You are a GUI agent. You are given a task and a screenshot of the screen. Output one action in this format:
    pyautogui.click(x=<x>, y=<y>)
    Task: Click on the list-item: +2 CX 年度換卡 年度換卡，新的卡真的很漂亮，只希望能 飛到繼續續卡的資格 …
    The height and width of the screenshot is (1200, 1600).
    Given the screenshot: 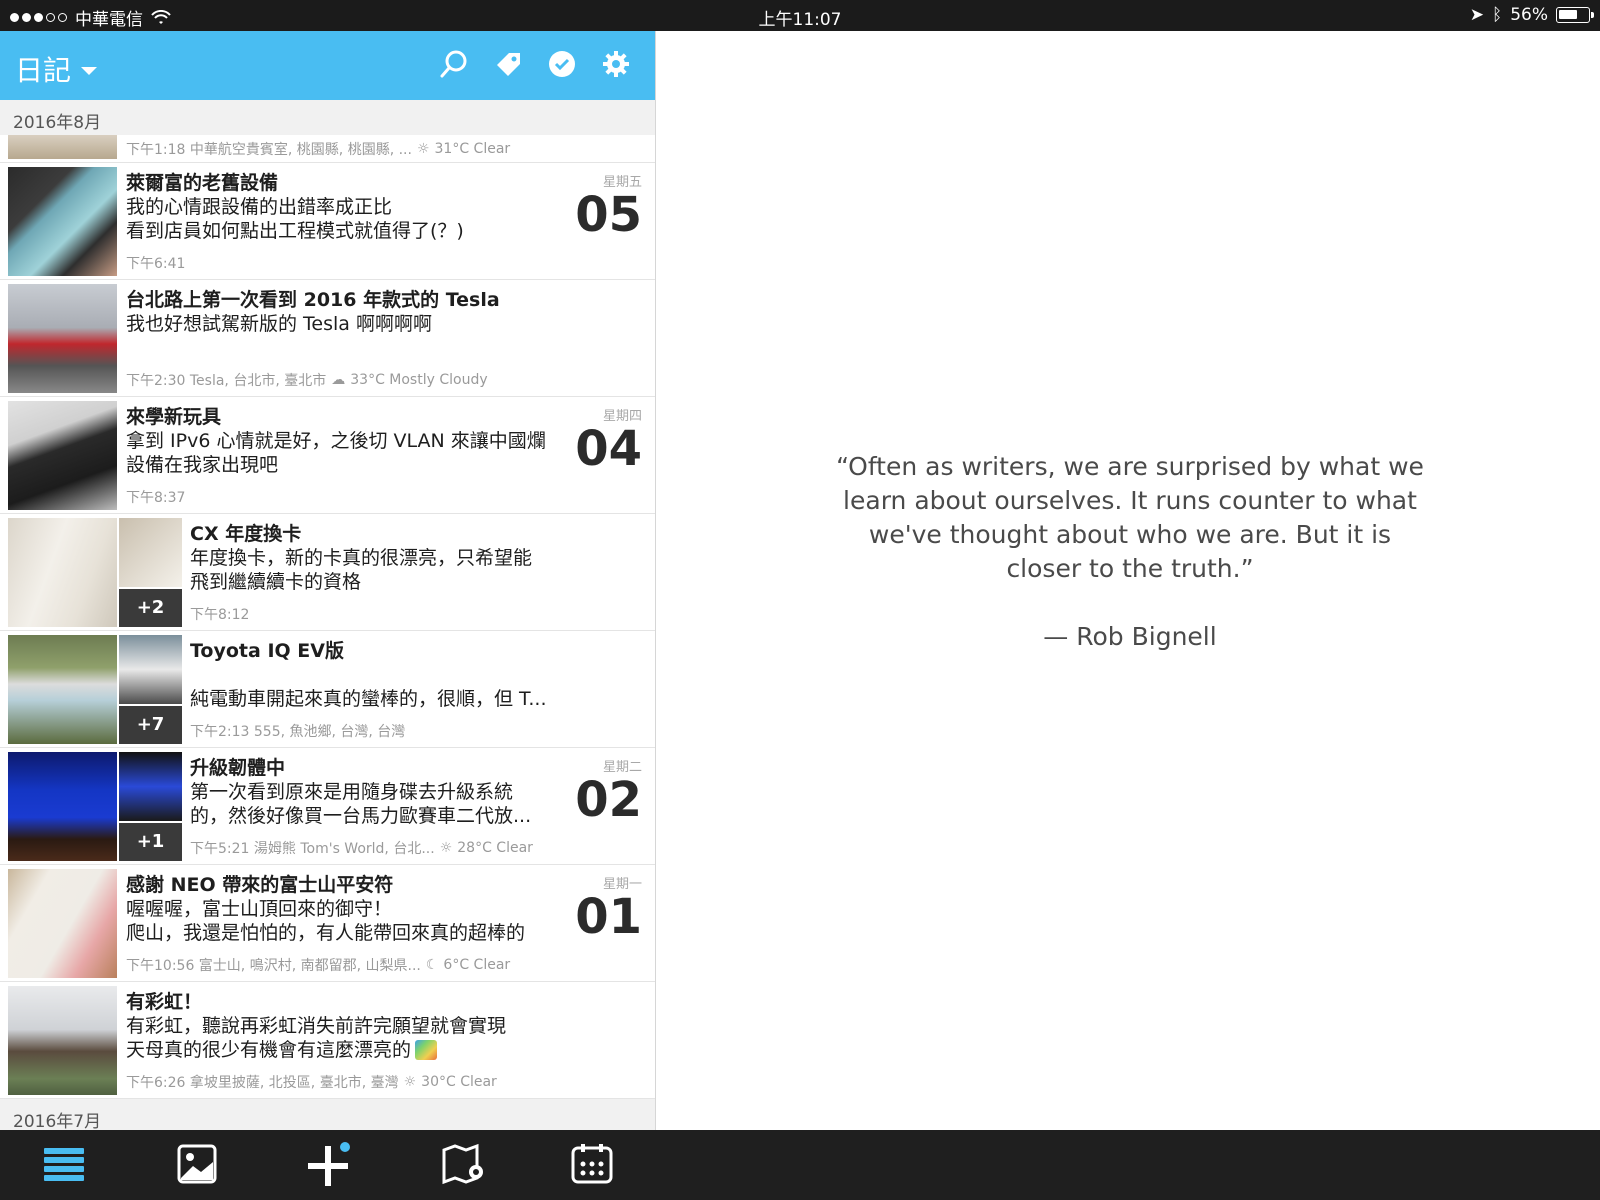 What is the action you would take?
    pyautogui.click(x=327, y=572)
    